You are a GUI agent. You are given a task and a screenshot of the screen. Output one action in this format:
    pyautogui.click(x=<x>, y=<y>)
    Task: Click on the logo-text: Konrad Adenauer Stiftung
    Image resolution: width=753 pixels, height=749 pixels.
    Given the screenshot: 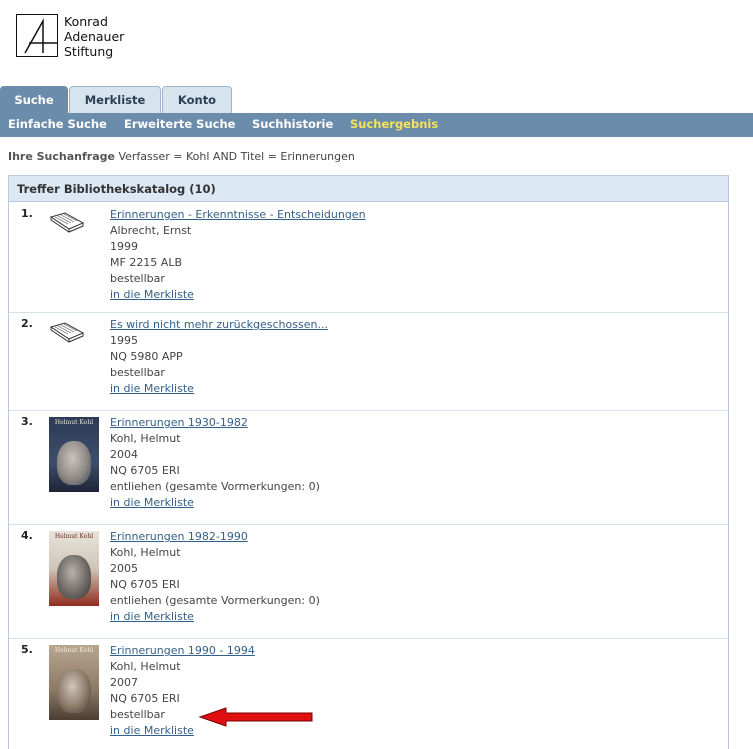 What is the action you would take?
    pyautogui.click(x=94, y=36)
    